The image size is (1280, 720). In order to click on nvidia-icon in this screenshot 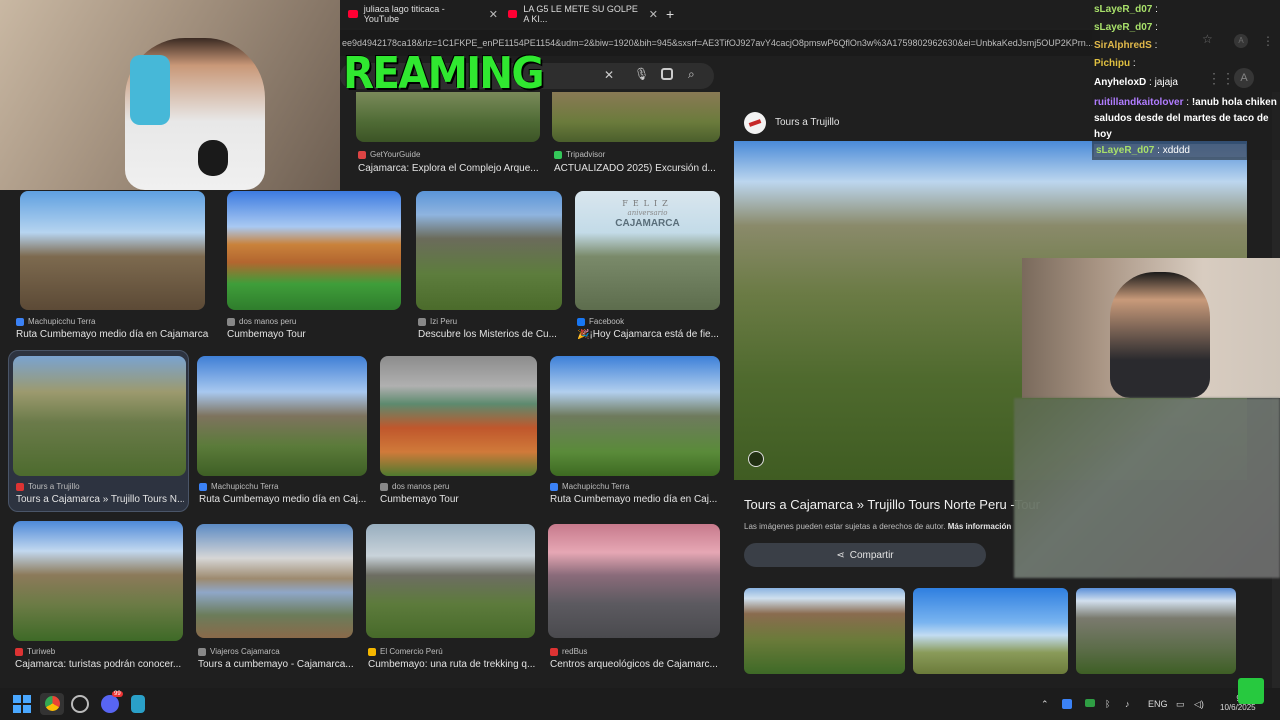, I will do `click(1090, 703)`.